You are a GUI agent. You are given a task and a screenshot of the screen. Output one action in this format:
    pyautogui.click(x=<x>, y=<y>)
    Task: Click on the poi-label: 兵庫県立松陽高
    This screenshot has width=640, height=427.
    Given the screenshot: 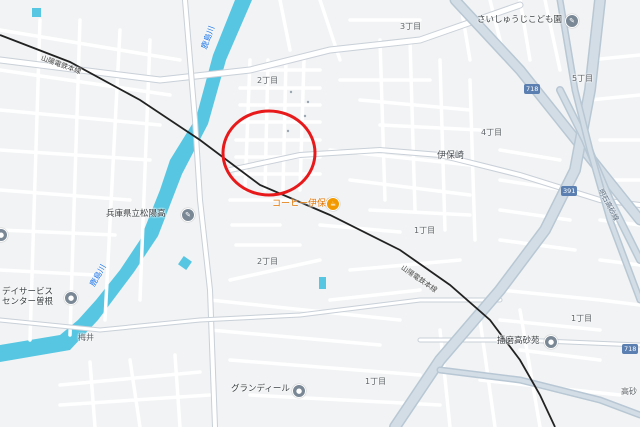 What is the action you would take?
    pyautogui.click(x=136, y=214)
    